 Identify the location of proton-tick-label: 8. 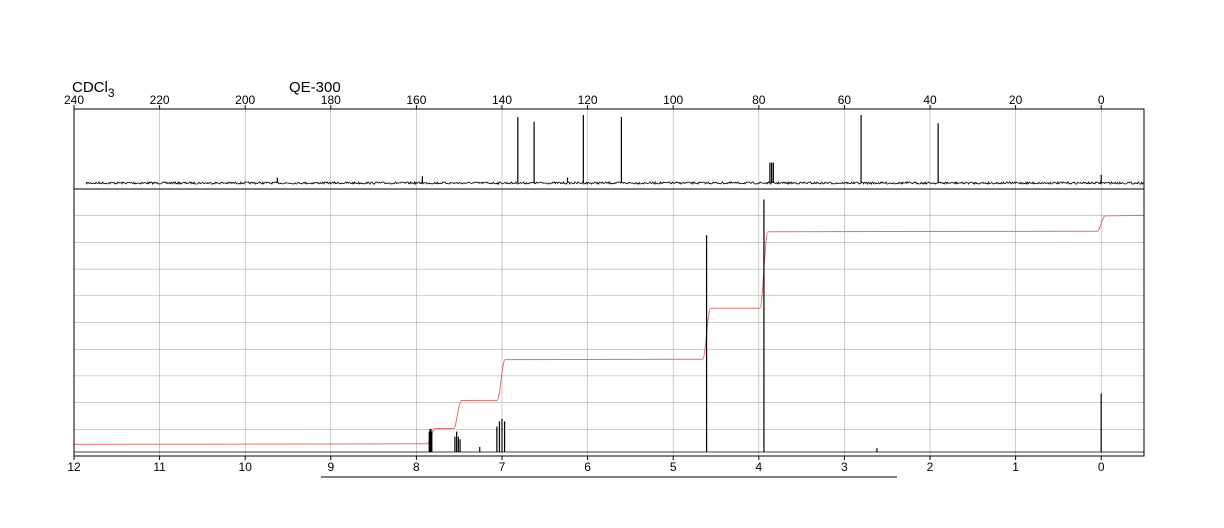
(416, 467).